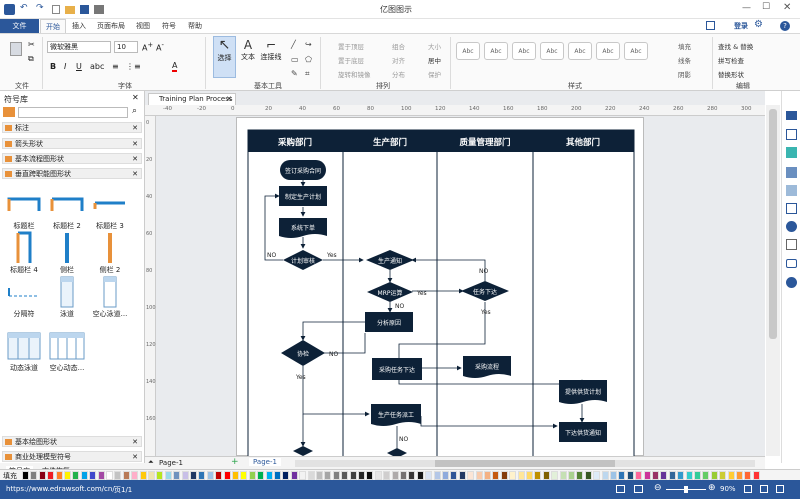  Describe the element at coordinates (169, 26) in the screenshot. I see `tab-symbol: 符号` at that location.